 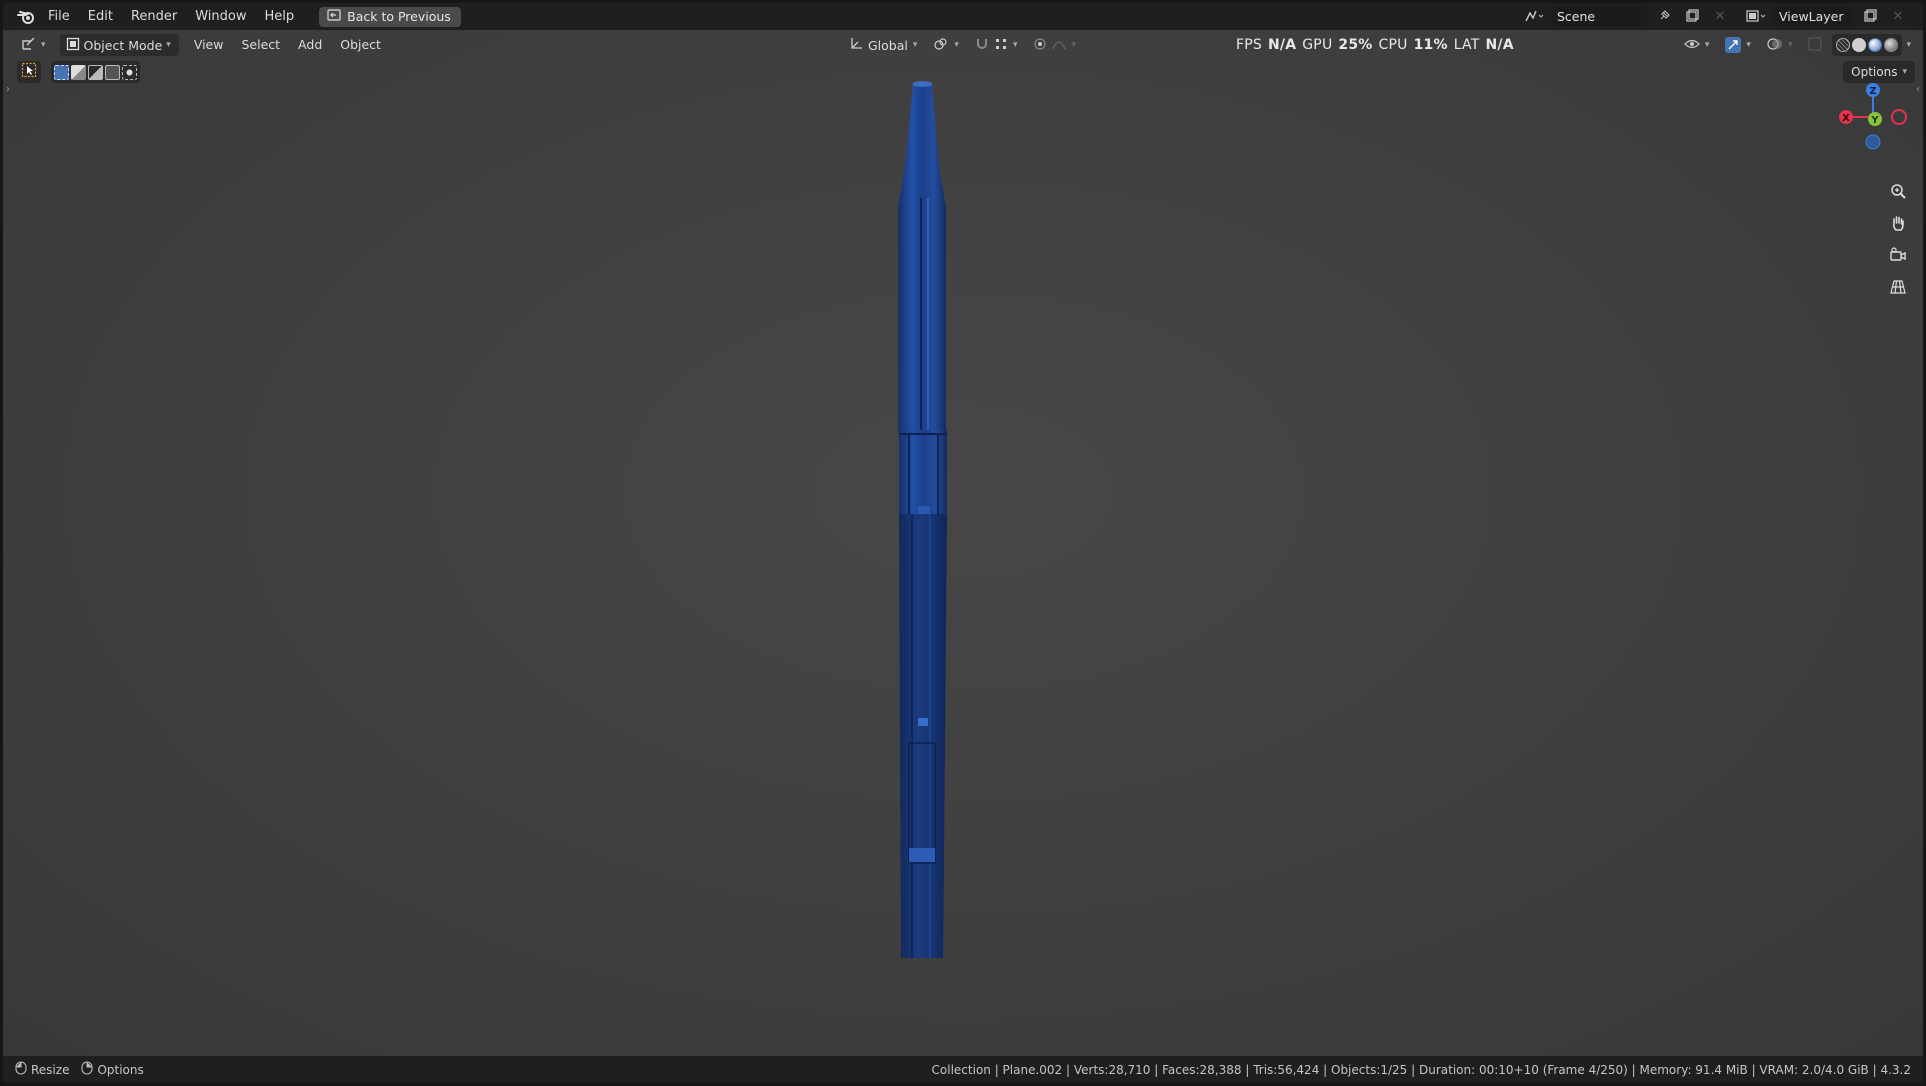 What do you see at coordinates (888, 45) in the screenshot?
I see `orientation-label: Global` at bounding box center [888, 45].